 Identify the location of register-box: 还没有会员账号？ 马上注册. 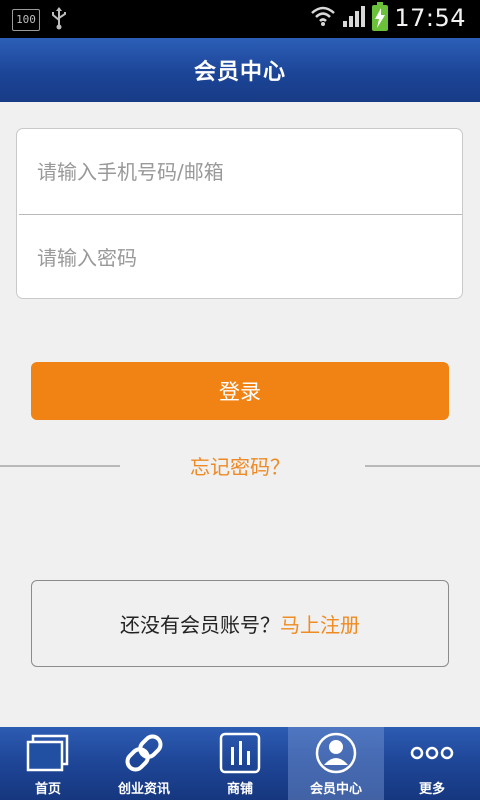
(240, 623).